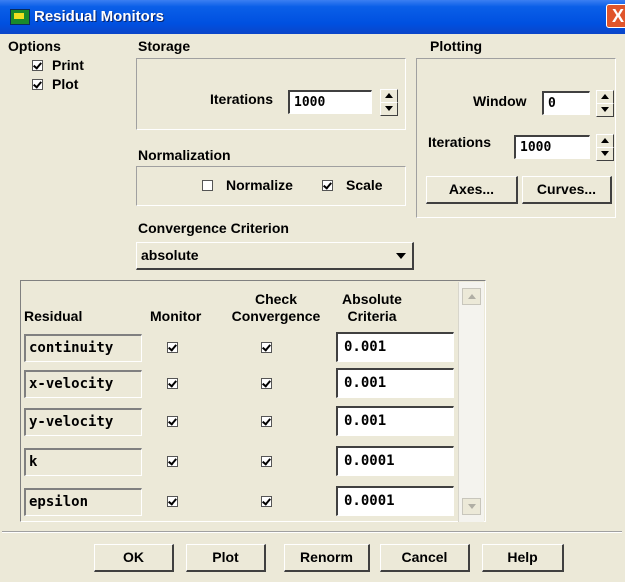 This screenshot has width=625, height=582. What do you see at coordinates (68, 65) in the screenshot?
I see `print-label: Print` at bounding box center [68, 65].